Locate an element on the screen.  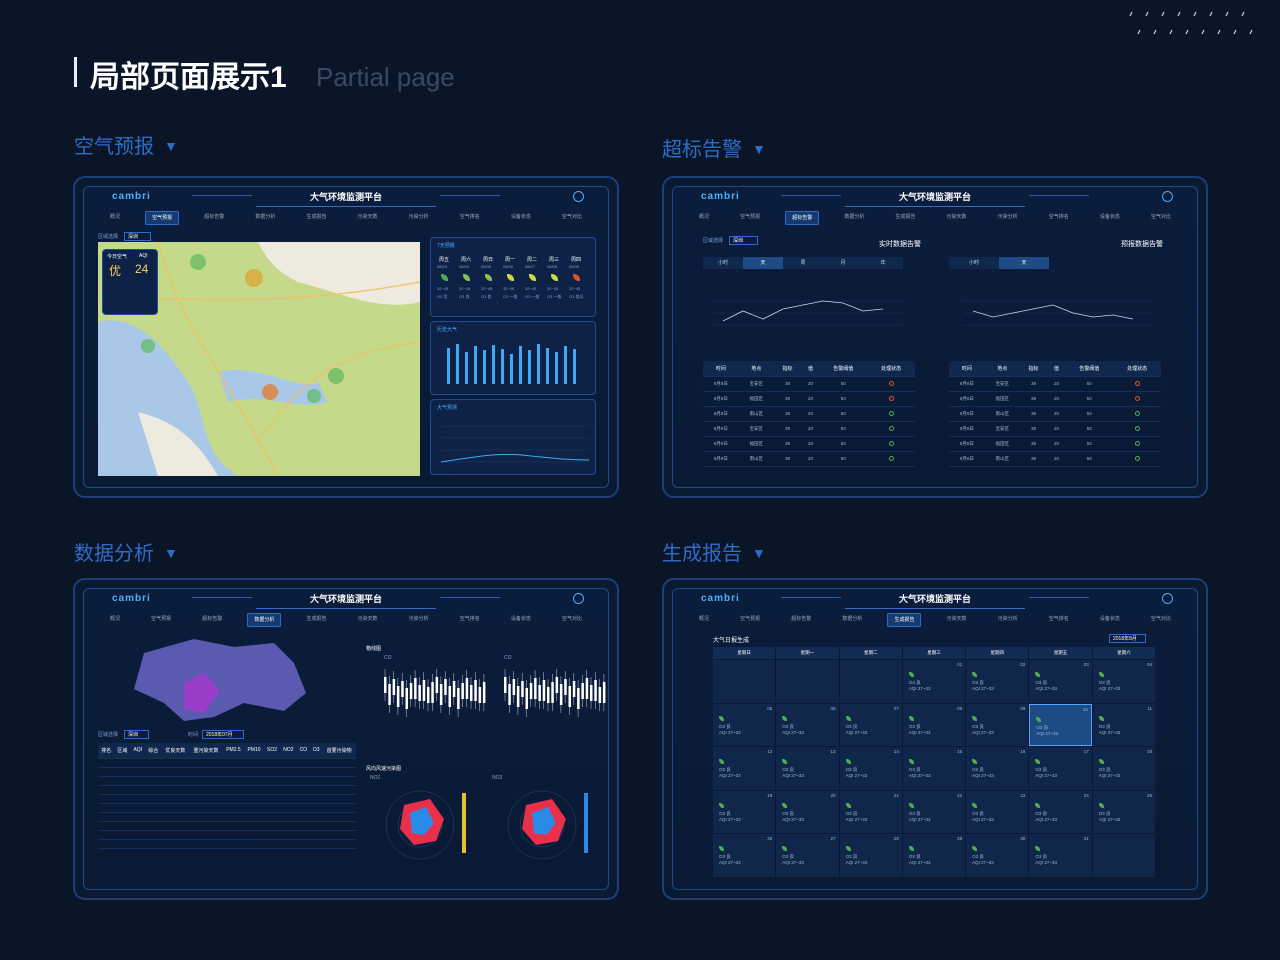
calendar-day-cell: 07 O3 良 AQI 27~33 is located at coordinates (870, 725).